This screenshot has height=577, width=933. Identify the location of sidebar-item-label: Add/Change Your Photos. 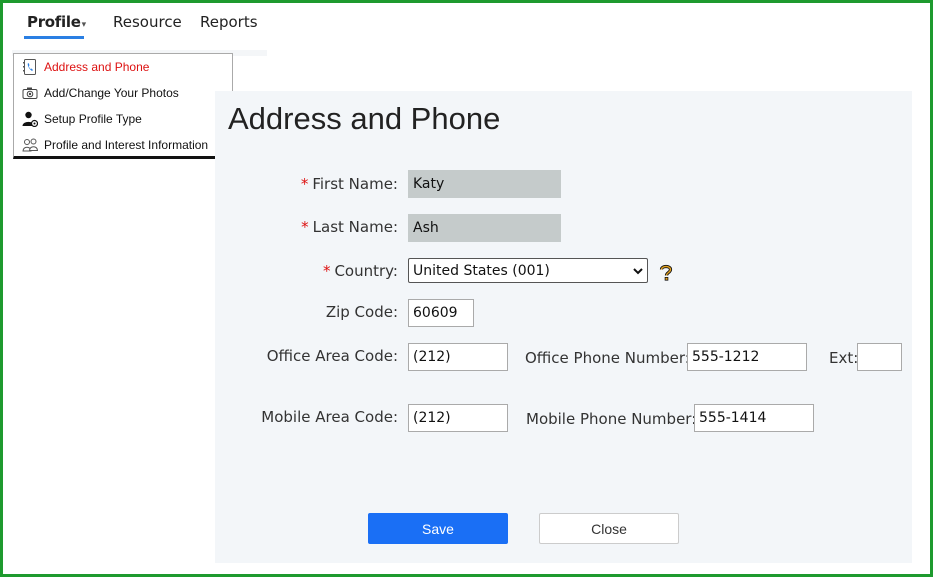
(111, 93).